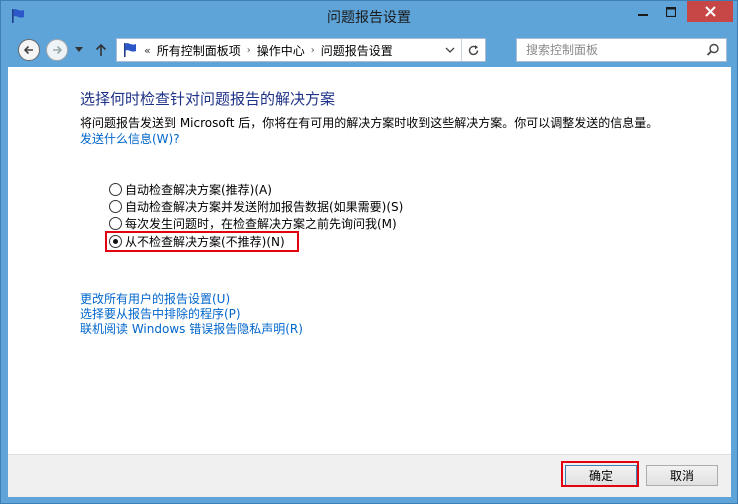 The image size is (738, 504). I want to click on window-title: 问题报告设置, so click(369, 18).